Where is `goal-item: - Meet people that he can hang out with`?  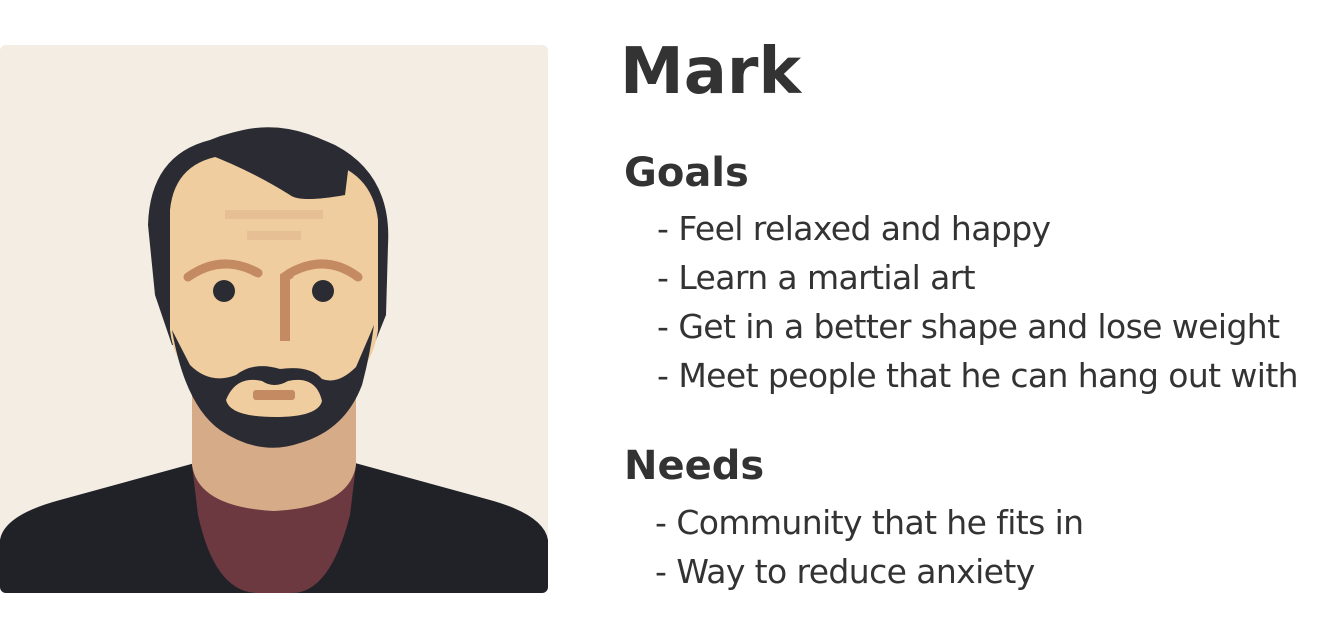 goal-item: - Meet people that he can hang out with is located at coordinates (978, 375).